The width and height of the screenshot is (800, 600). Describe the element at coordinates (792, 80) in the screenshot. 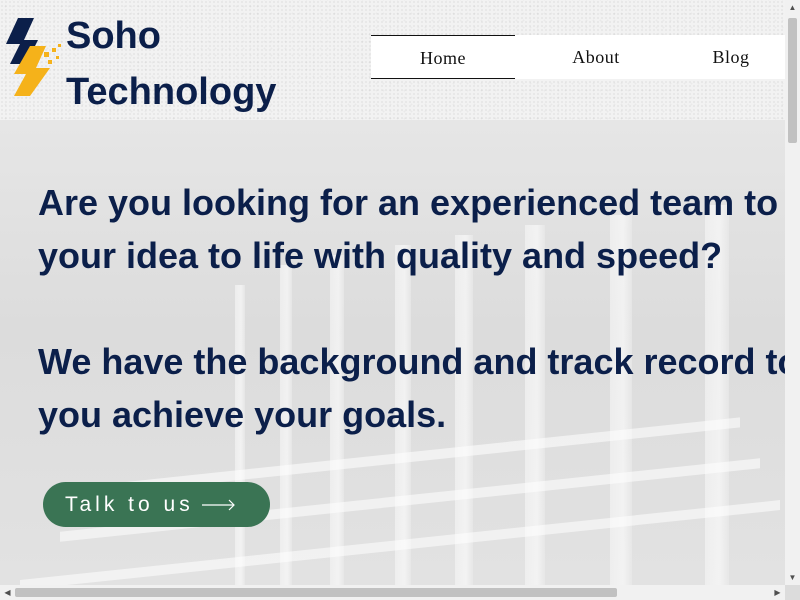

I see `vertical-scroll-thumb` at that location.